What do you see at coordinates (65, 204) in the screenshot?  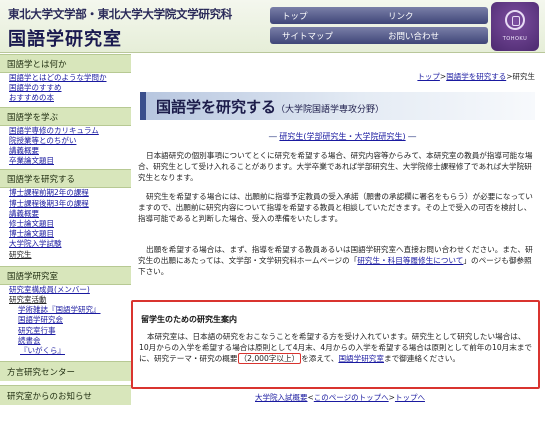 I see `sidebar-link: 博士課程後期3年の課程` at bounding box center [65, 204].